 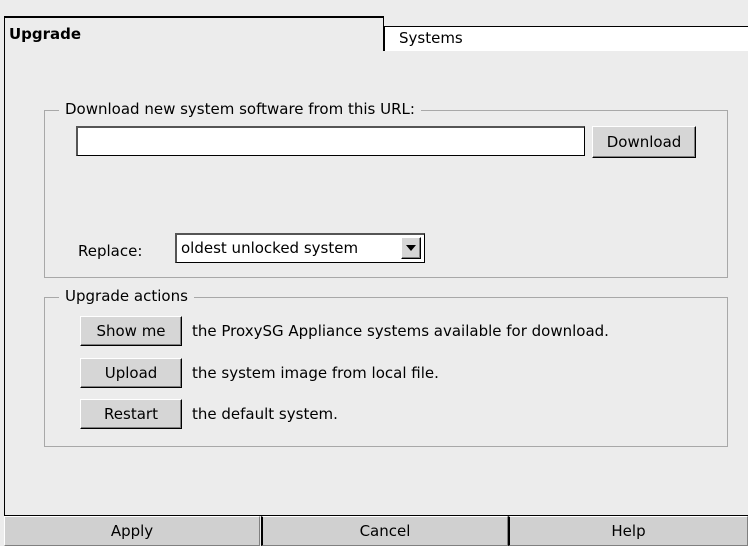 I want to click on show-me-button: Show me, so click(x=131, y=331).